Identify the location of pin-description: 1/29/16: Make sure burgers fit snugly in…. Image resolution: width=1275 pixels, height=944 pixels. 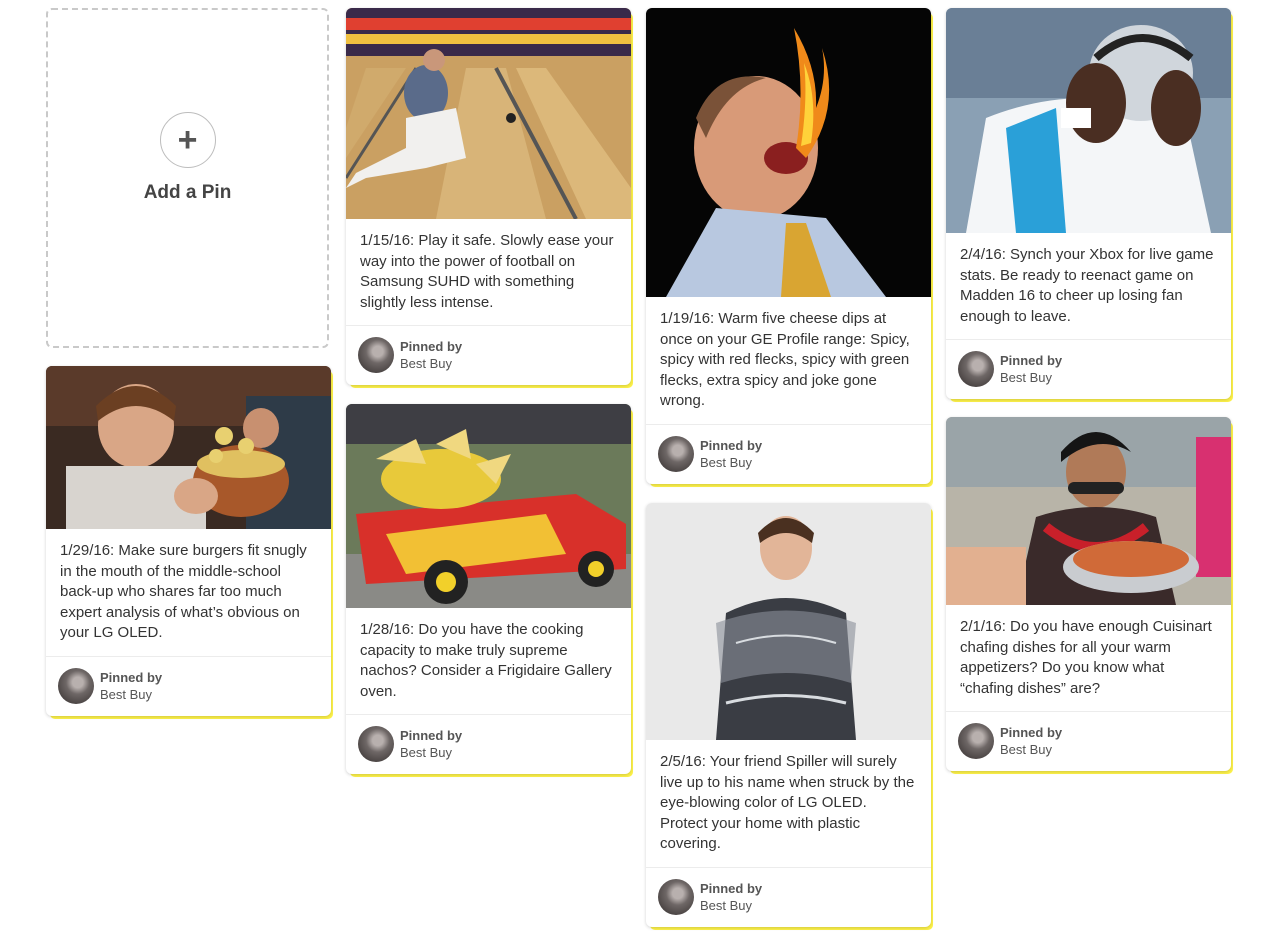
(183, 591).